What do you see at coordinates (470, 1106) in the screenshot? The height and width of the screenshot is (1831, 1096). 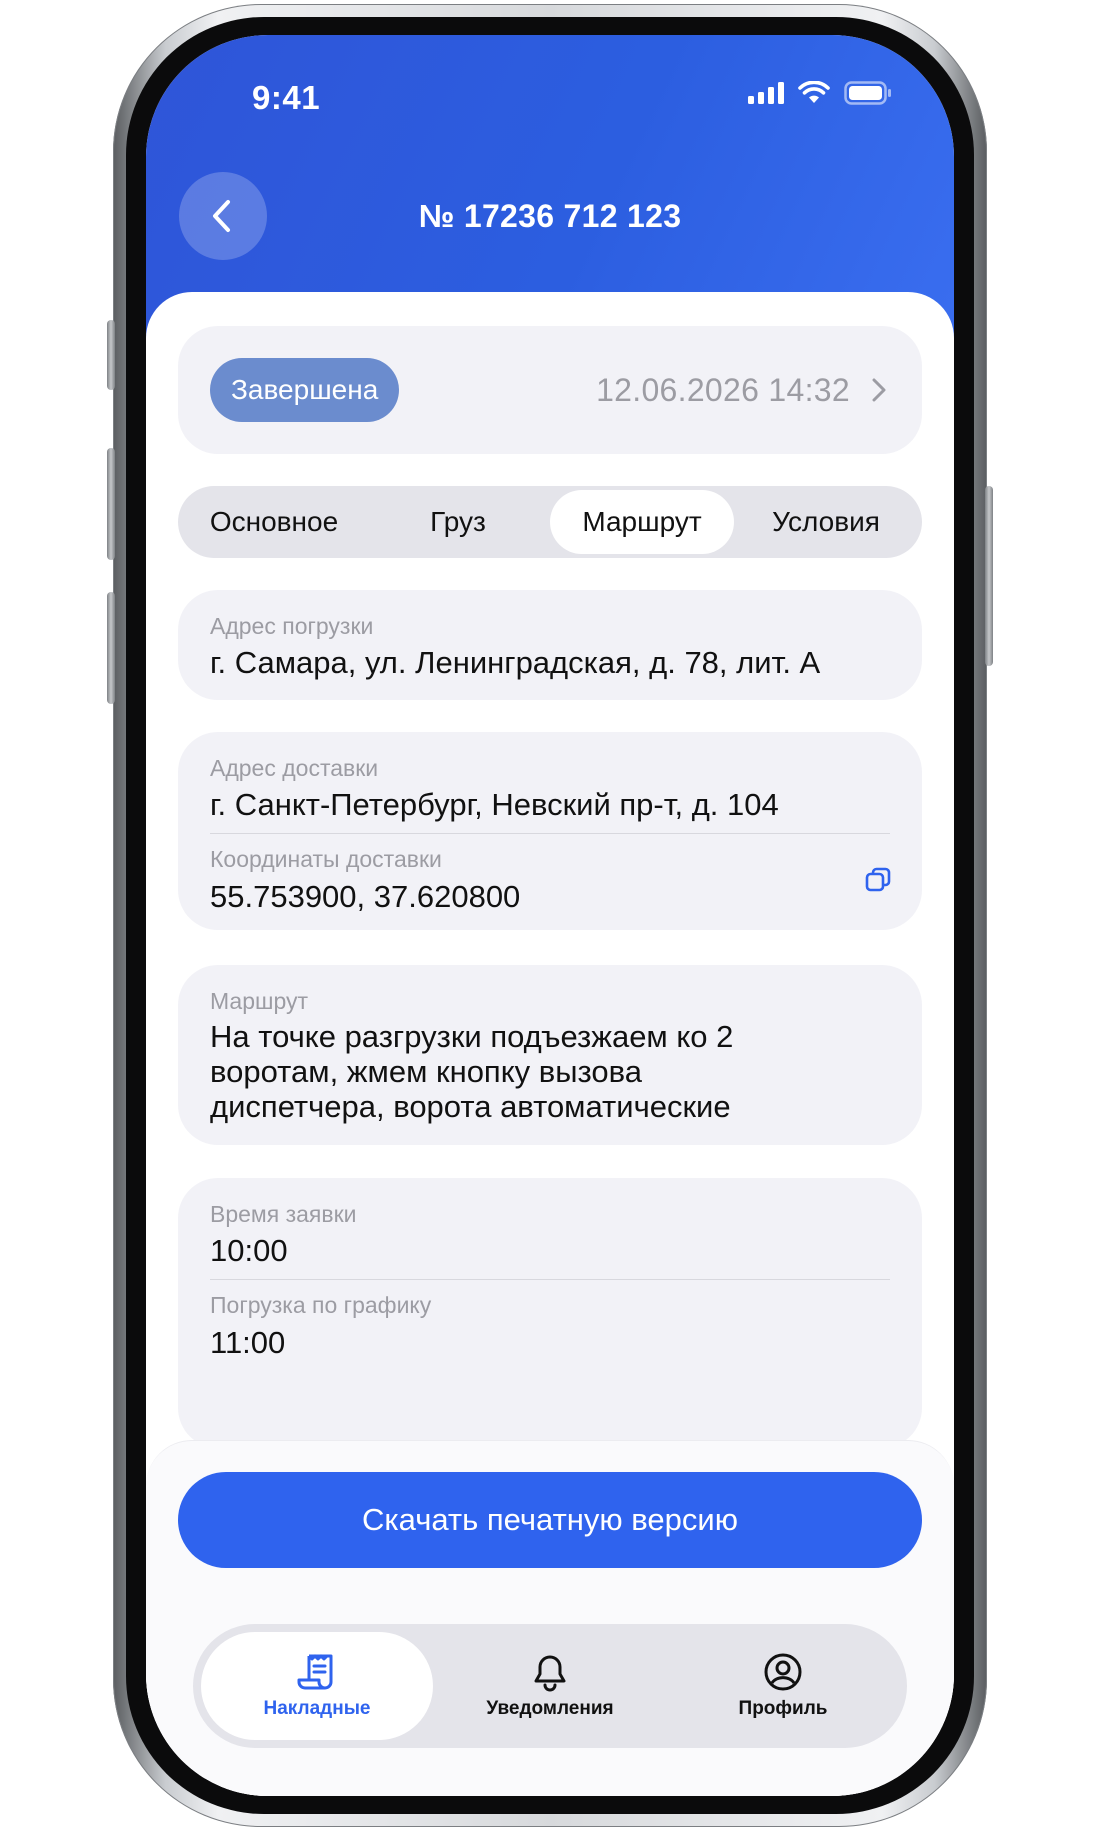 I see `route-line-3: диспетчера, ворота автоматические` at bounding box center [470, 1106].